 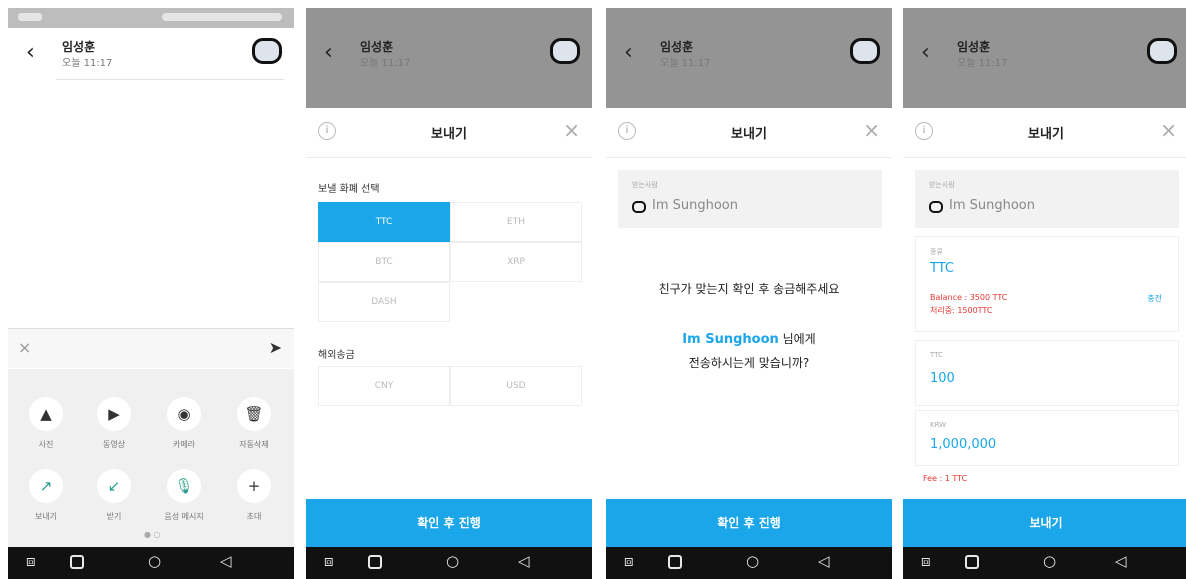 I want to click on confirm-question-line1: Im Sunghoon 님에게, so click(x=749, y=338).